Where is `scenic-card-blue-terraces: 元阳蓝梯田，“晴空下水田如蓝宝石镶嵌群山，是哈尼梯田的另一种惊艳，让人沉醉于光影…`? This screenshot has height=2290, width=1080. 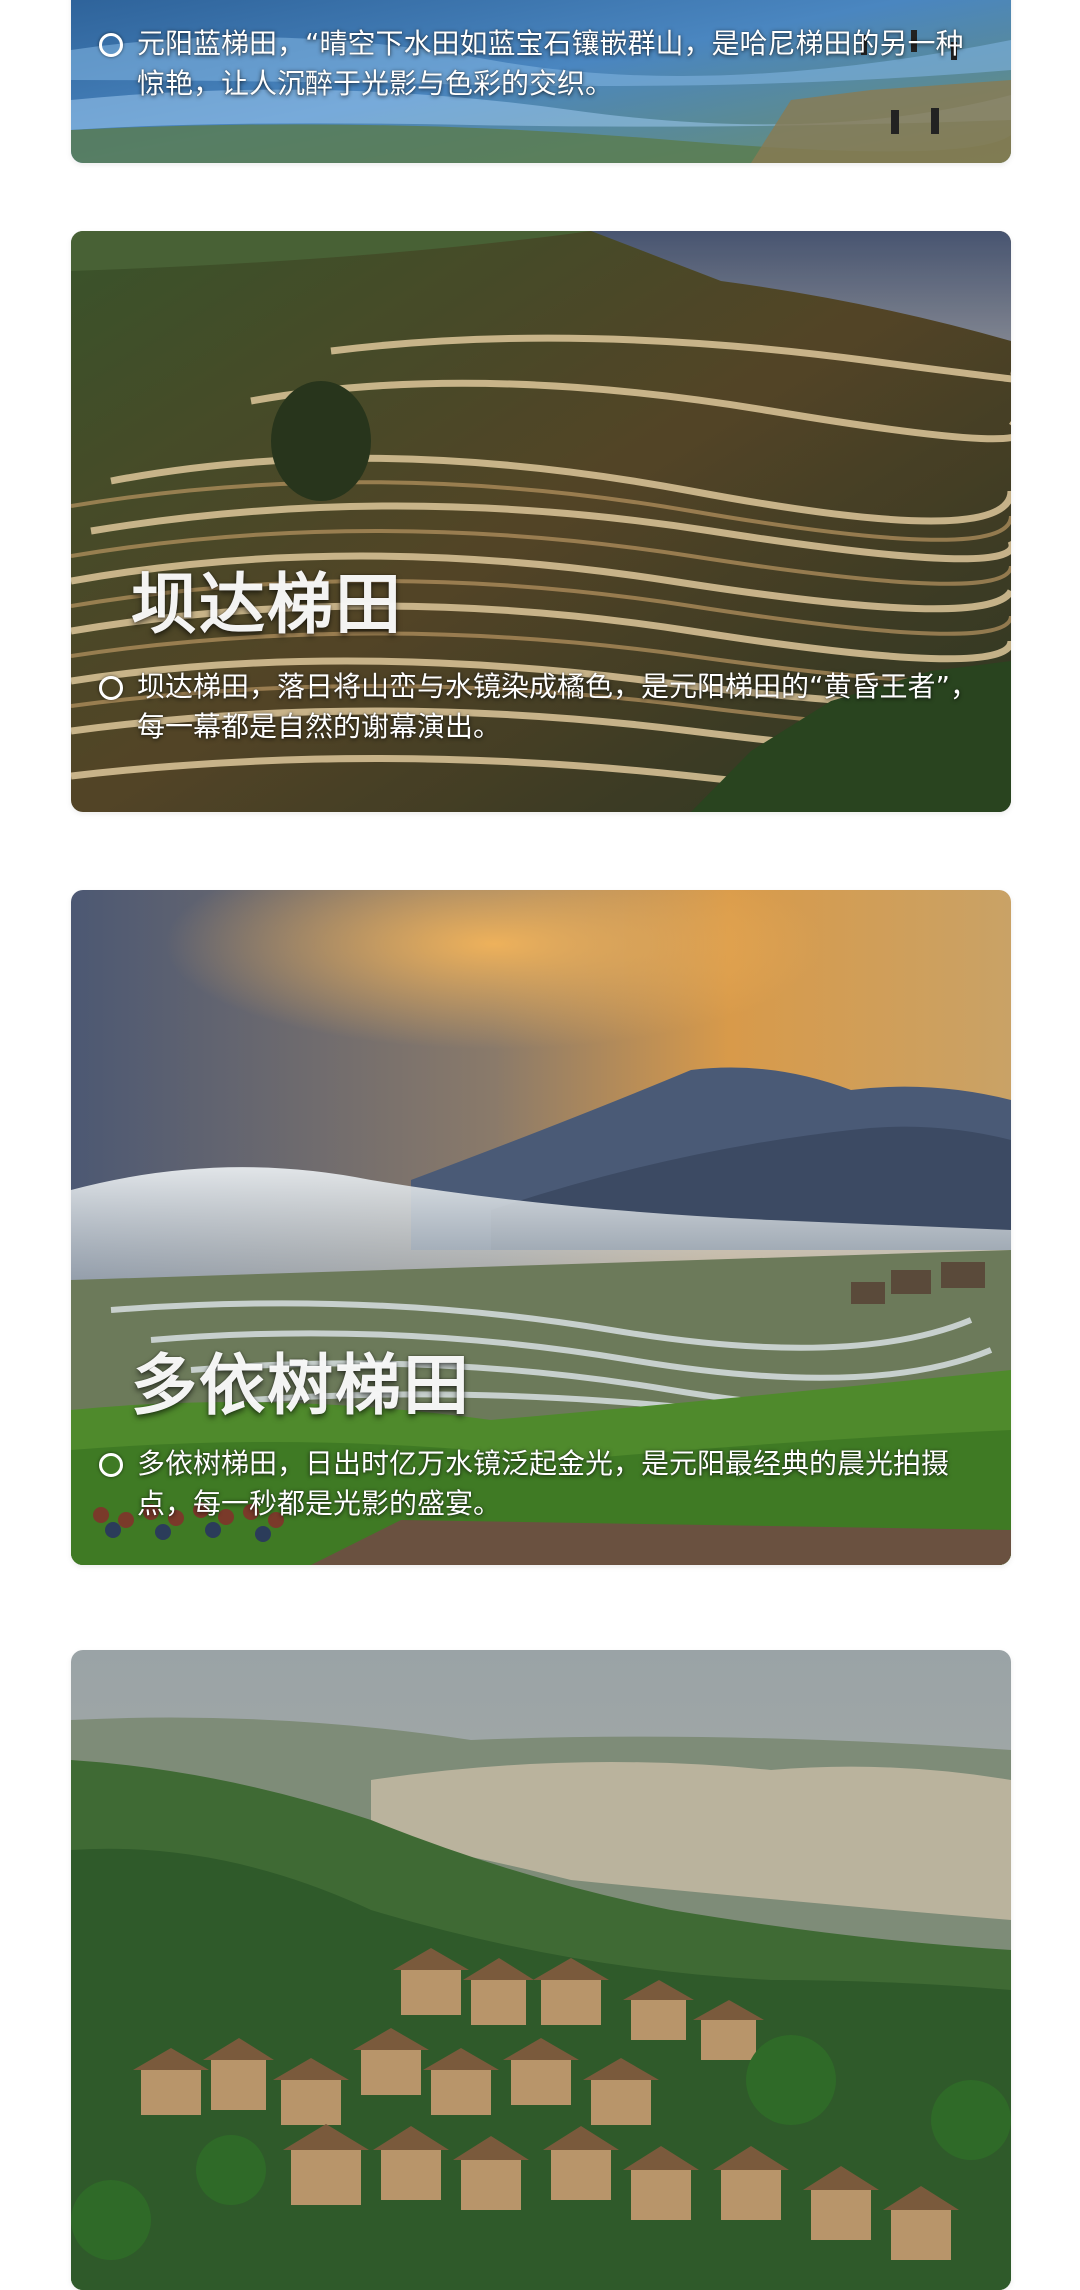 scenic-card-blue-terraces: 元阳蓝梯田，“晴空下水田如蓝宝石镶嵌群山，是哈尼梯田的另一种惊艳，让人沉醉于光影… is located at coordinates (541, 81).